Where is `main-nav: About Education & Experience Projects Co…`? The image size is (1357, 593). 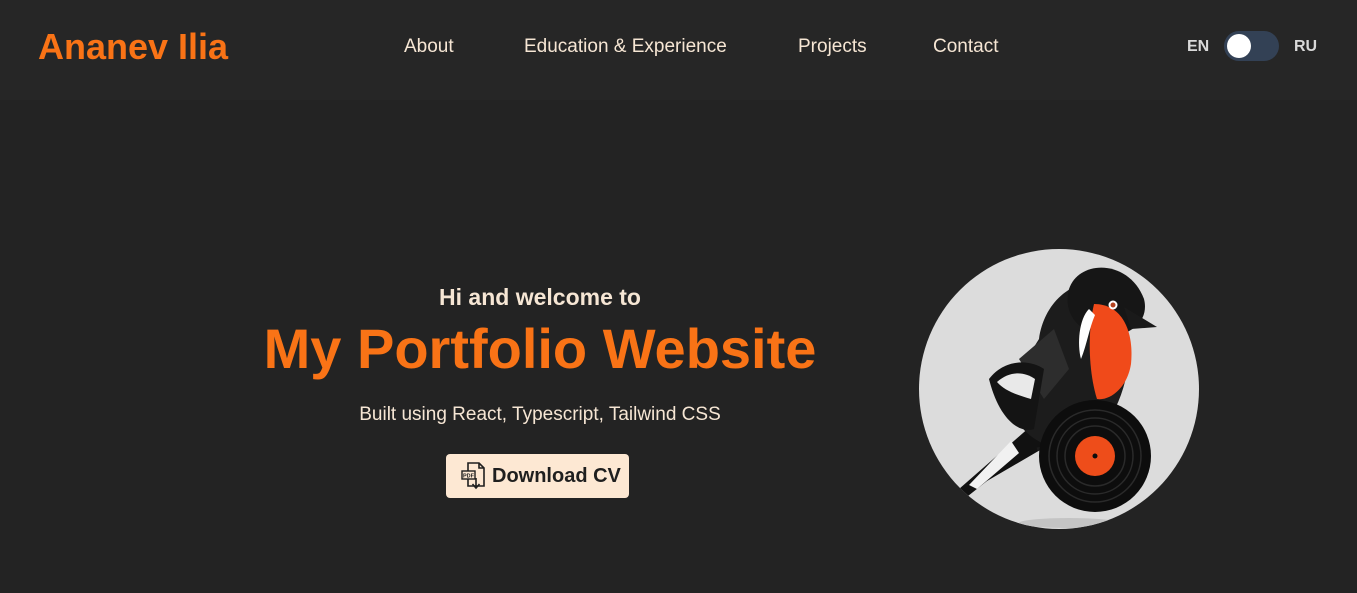
main-nav: About Education & Experience Projects Co… is located at coordinates (678, 48).